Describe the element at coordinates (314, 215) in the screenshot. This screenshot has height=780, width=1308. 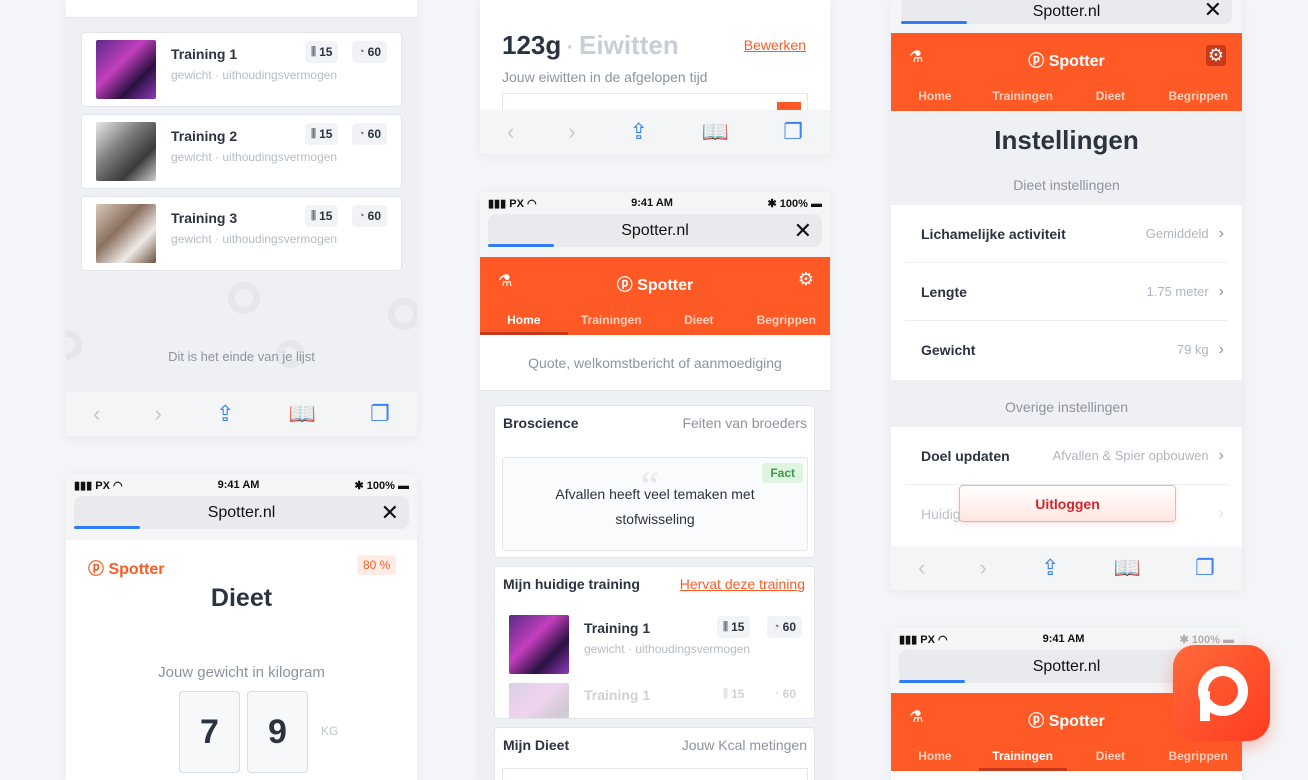
I see `dumbbell-icon: ⫼` at that location.